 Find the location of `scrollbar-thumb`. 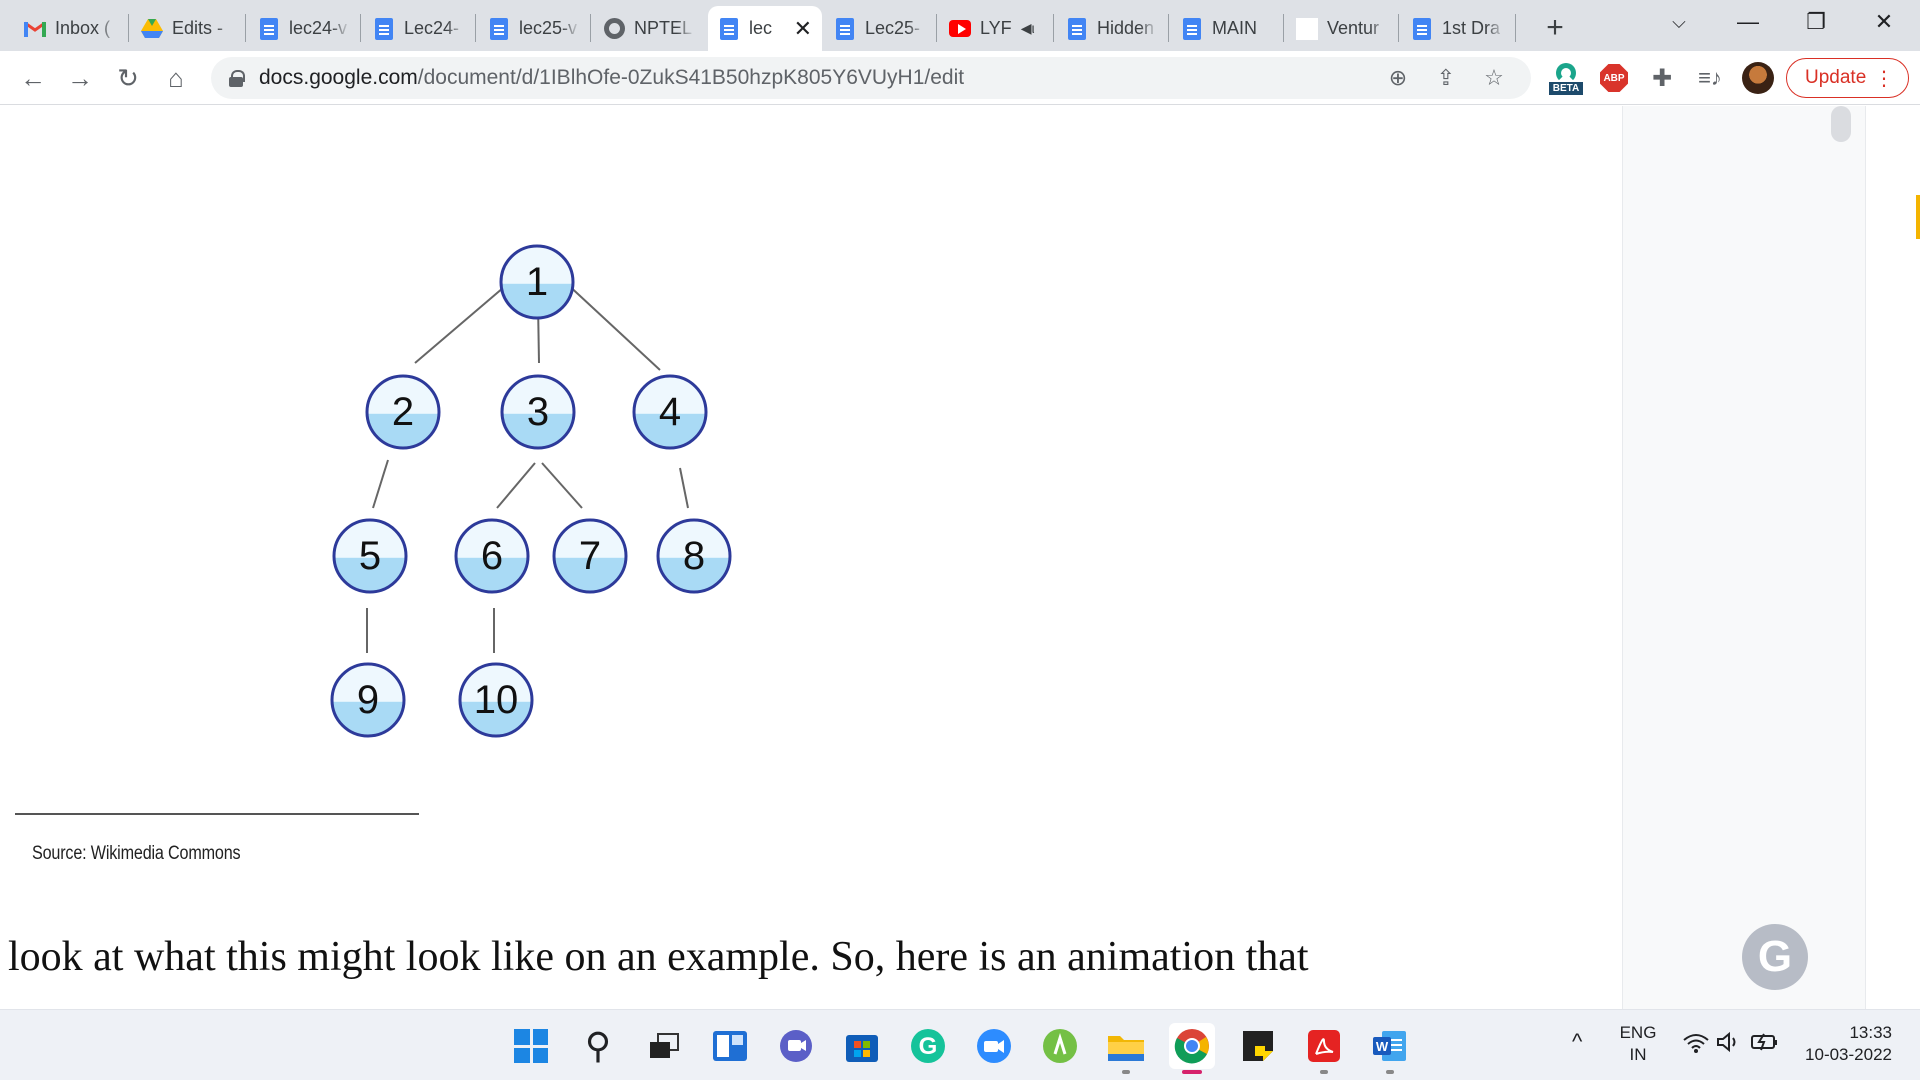

scrollbar-thumb is located at coordinates (1841, 124).